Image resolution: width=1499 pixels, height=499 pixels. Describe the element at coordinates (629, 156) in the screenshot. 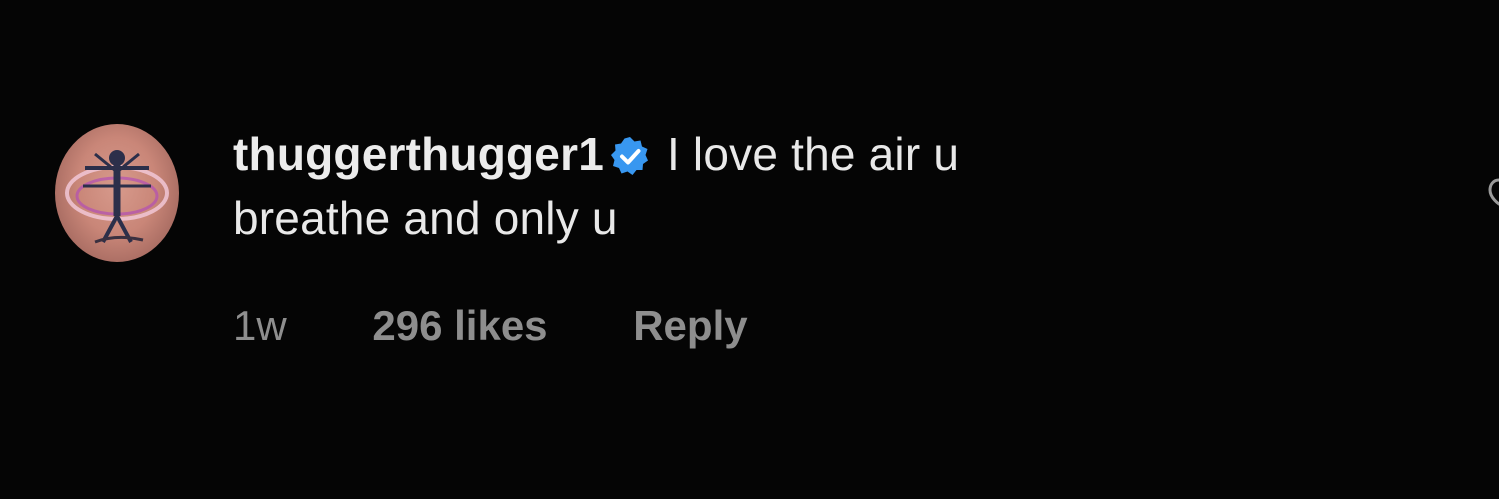

I see `verified-badge-icon` at that location.